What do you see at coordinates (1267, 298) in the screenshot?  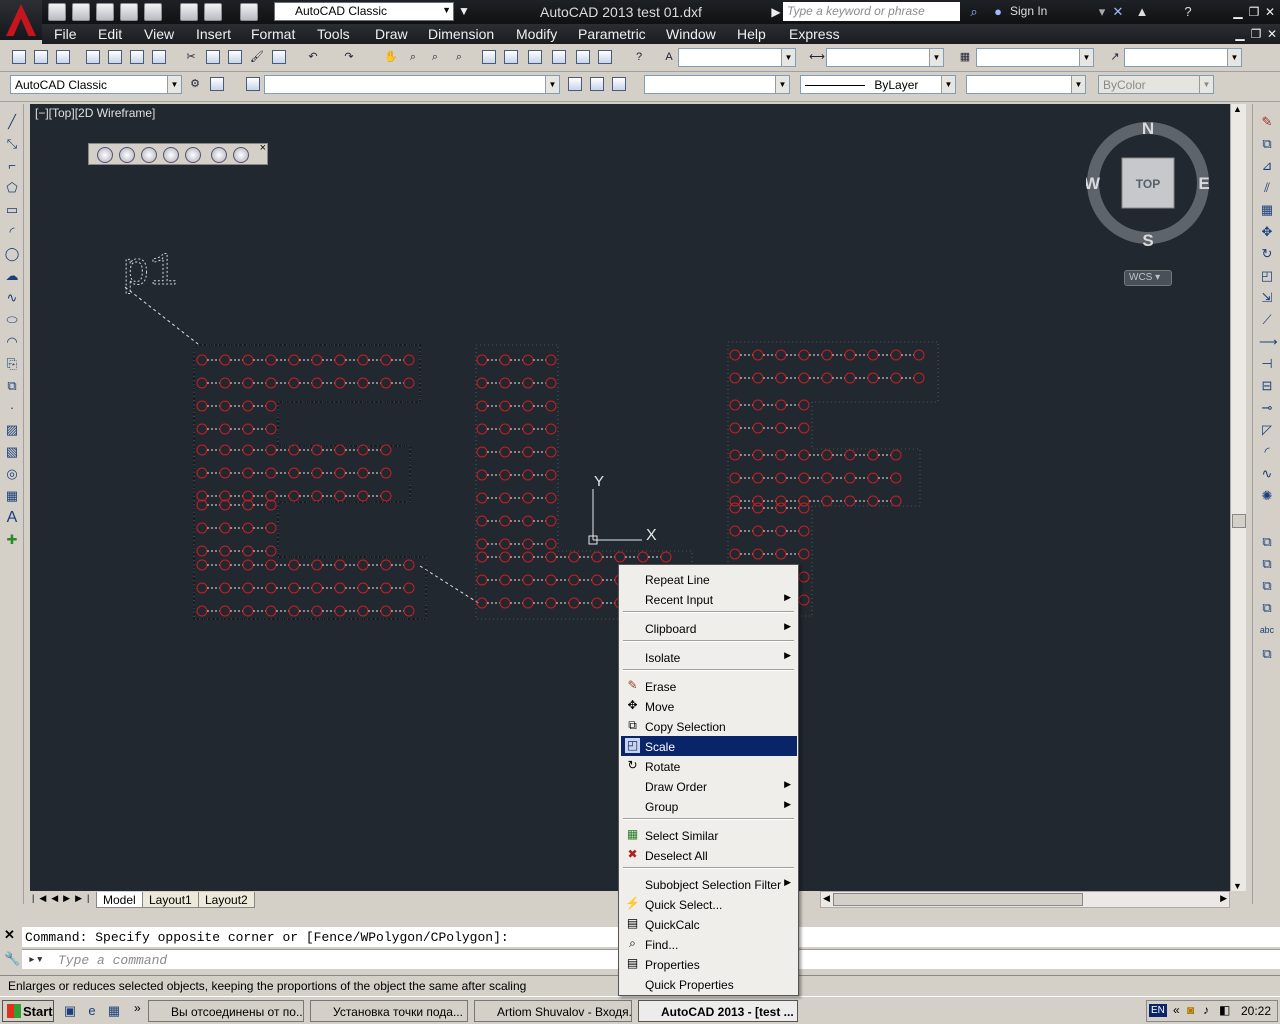 I see `stretch-icon: ⇲` at bounding box center [1267, 298].